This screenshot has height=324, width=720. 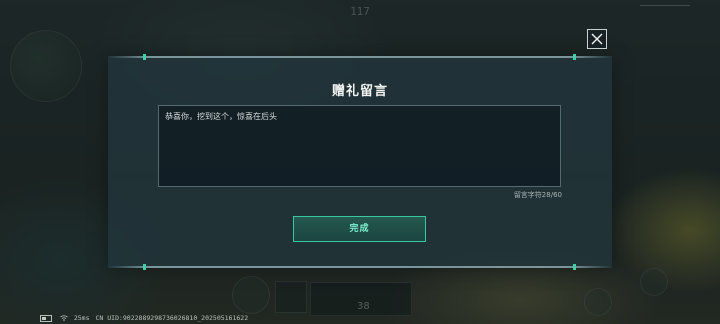 I want to click on ping-value: 25ms, so click(x=81, y=318).